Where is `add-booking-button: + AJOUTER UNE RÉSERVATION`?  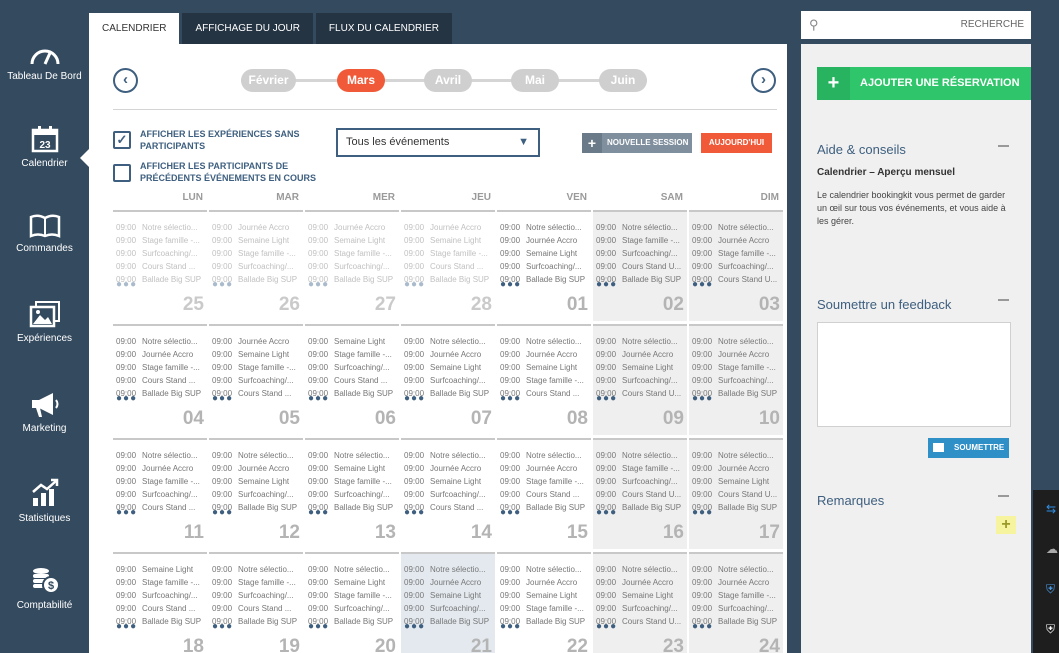 add-booking-button: + AJOUTER UNE RÉSERVATION is located at coordinates (924, 83).